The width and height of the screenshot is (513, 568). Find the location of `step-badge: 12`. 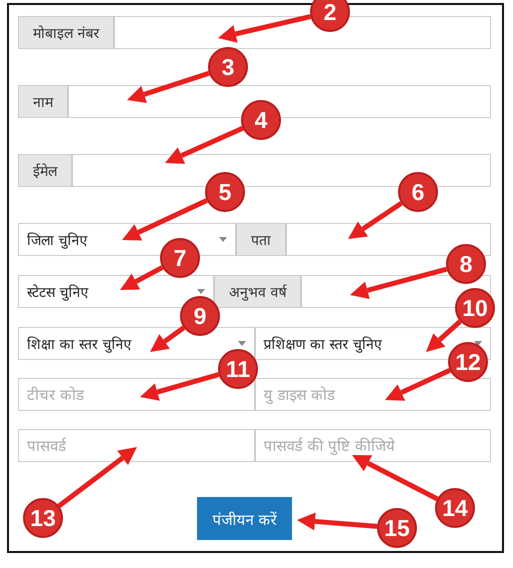

step-badge: 12 is located at coordinates (468, 362).